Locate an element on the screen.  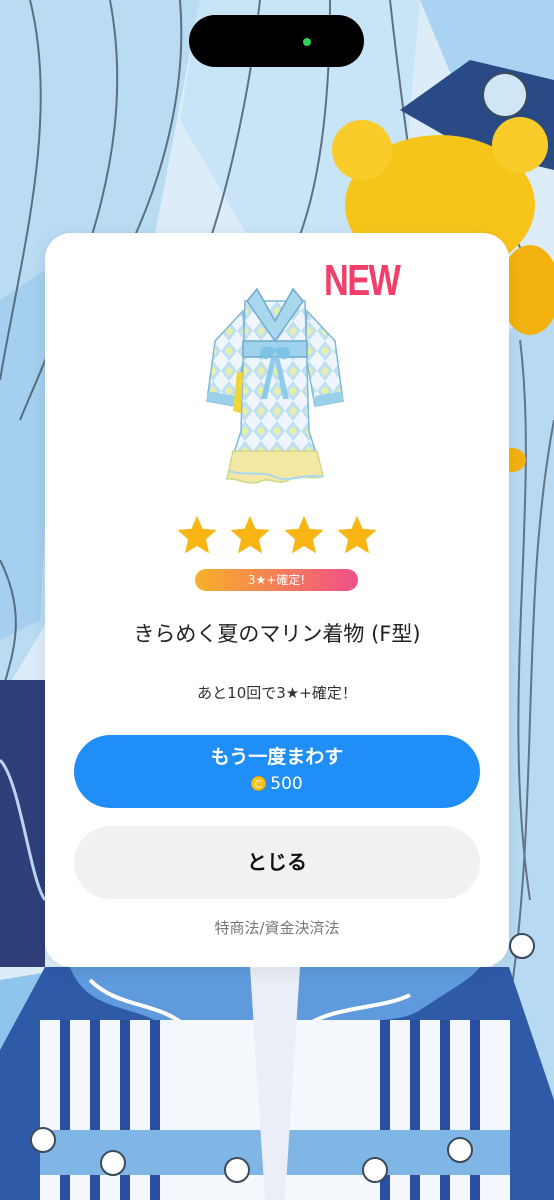
spin-cost: 500 is located at coordinates (277, 784).